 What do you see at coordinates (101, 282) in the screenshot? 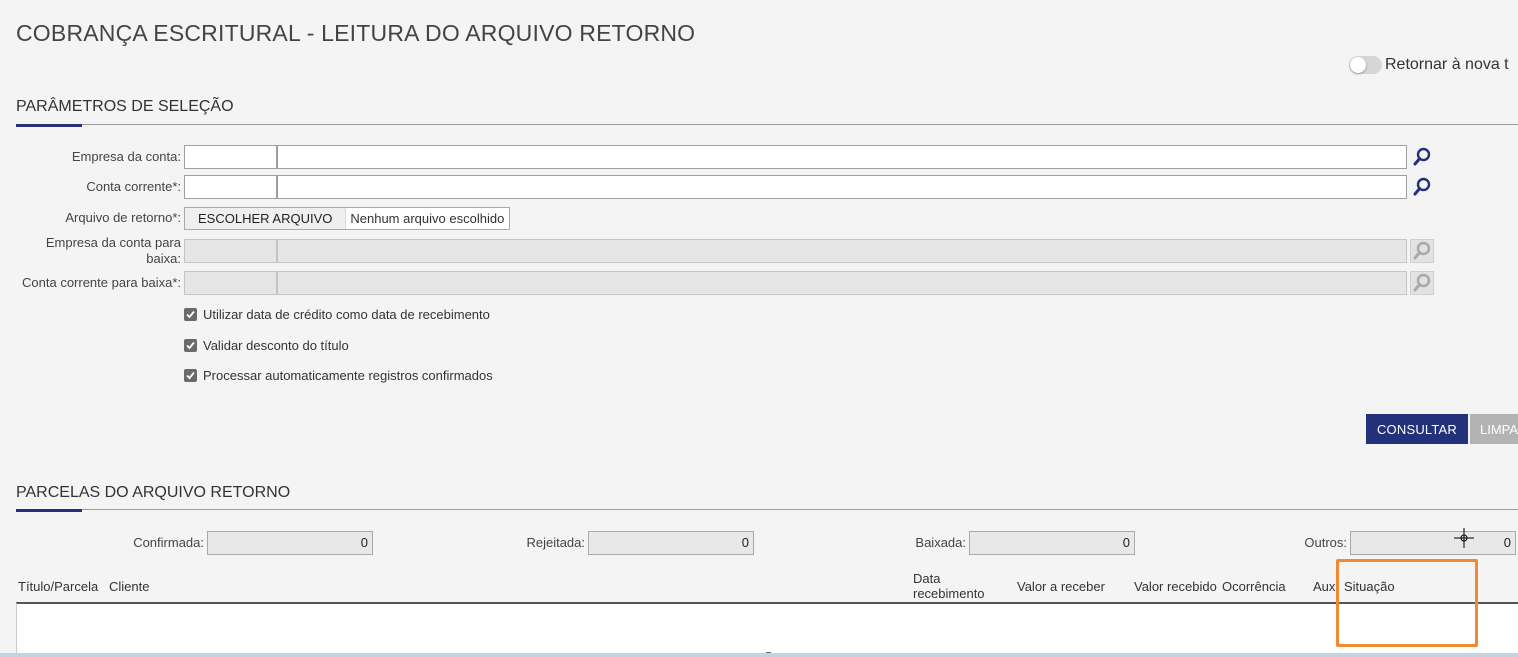
I see `conta-baixa-label: Conta corrente para baixa*:` at bounding box center [101, 282].